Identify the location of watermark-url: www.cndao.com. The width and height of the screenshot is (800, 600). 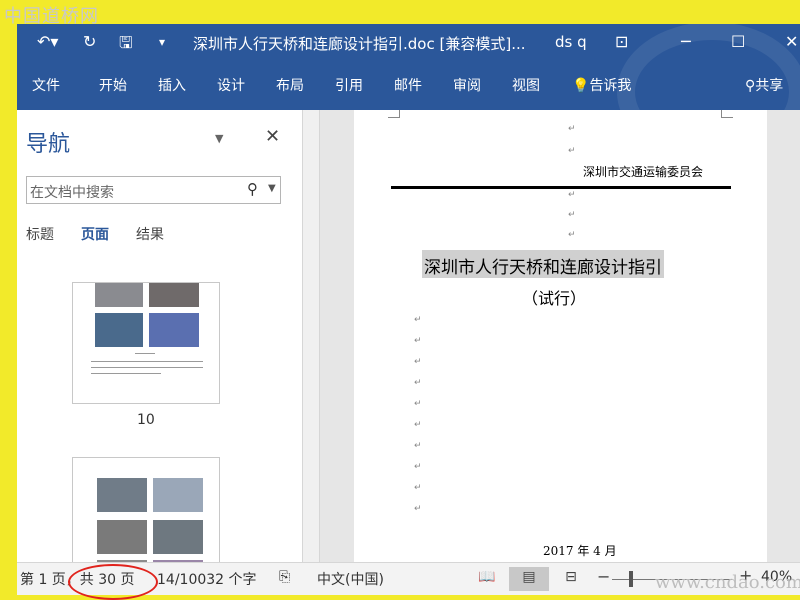
(727, 582).